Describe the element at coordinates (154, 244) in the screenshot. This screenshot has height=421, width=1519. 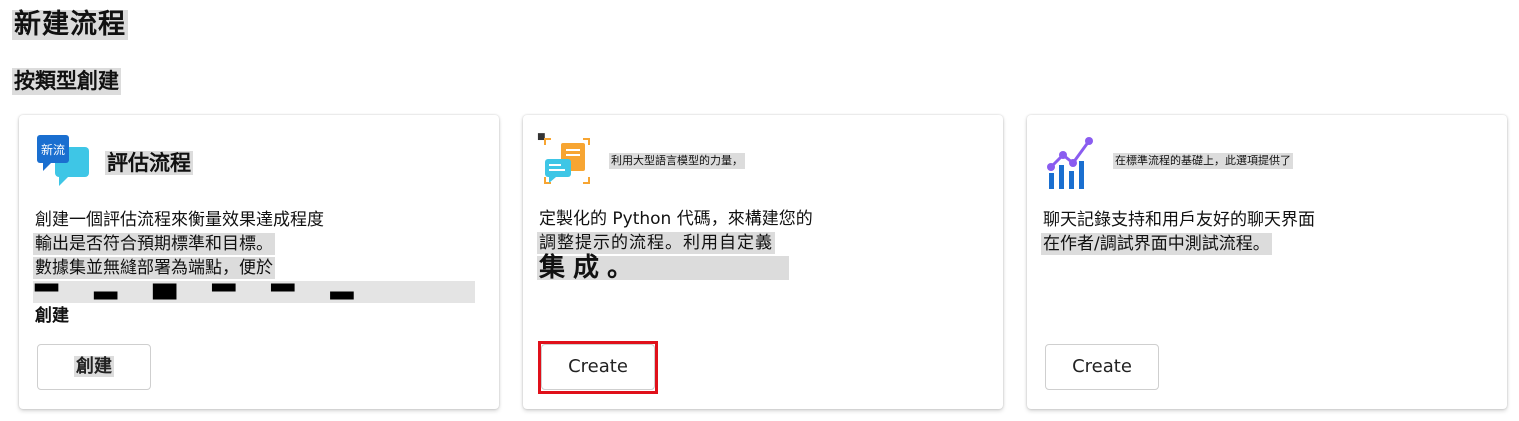
I see `card-description-line: 輸出是否符合預期標準和目標。` at that location.